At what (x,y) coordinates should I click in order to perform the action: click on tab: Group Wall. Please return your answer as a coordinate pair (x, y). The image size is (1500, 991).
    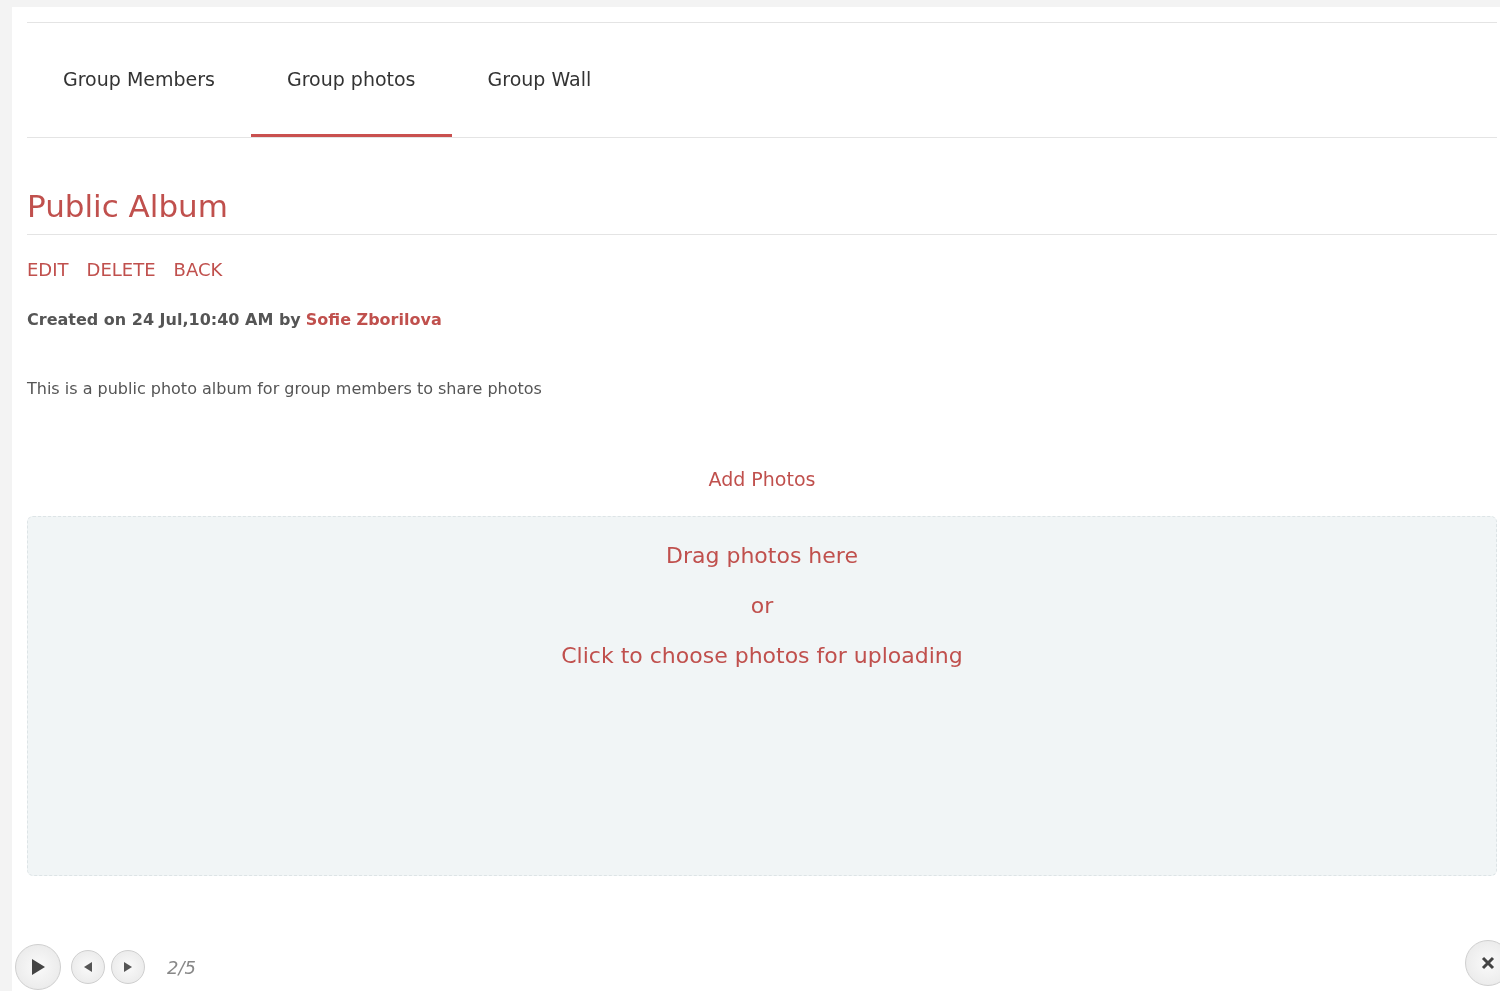
    Looking at the image, I should click on (539, 80).